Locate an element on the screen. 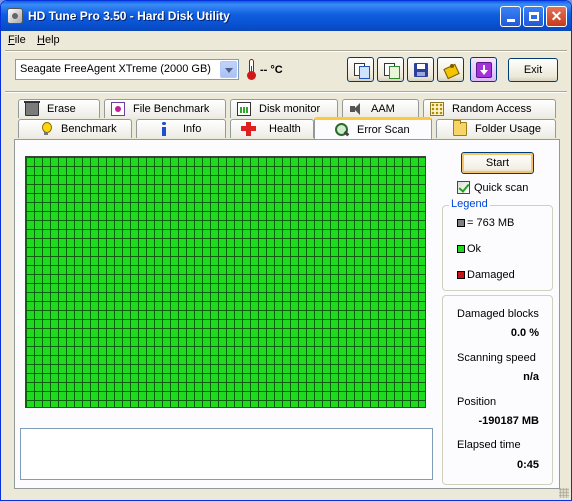 The image size is (572, 501). disk-monitor-icon is located at coordinates (244, 109).